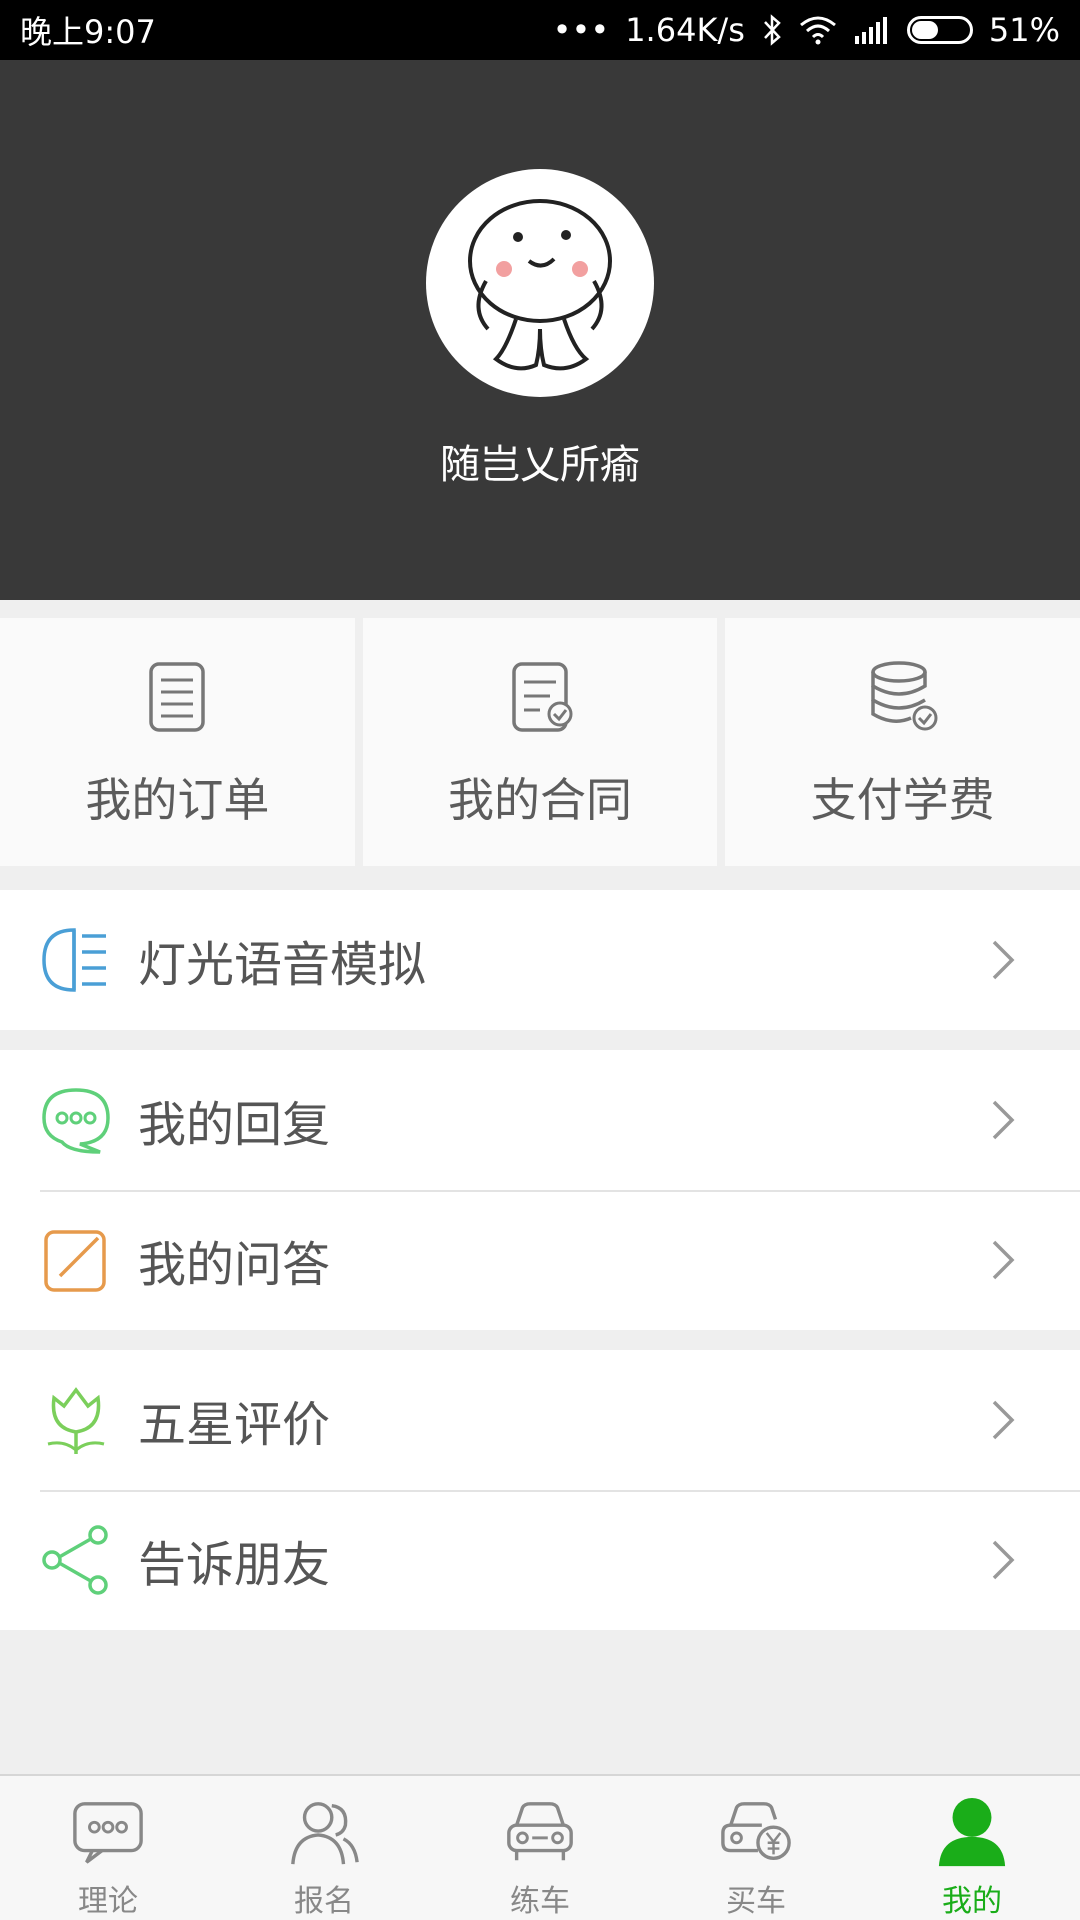  What do you see at coordinates (234, 1565) in the screenshot?
I see `tell-friends-label: 告诉朋友` at bounding box center [234, 1565].